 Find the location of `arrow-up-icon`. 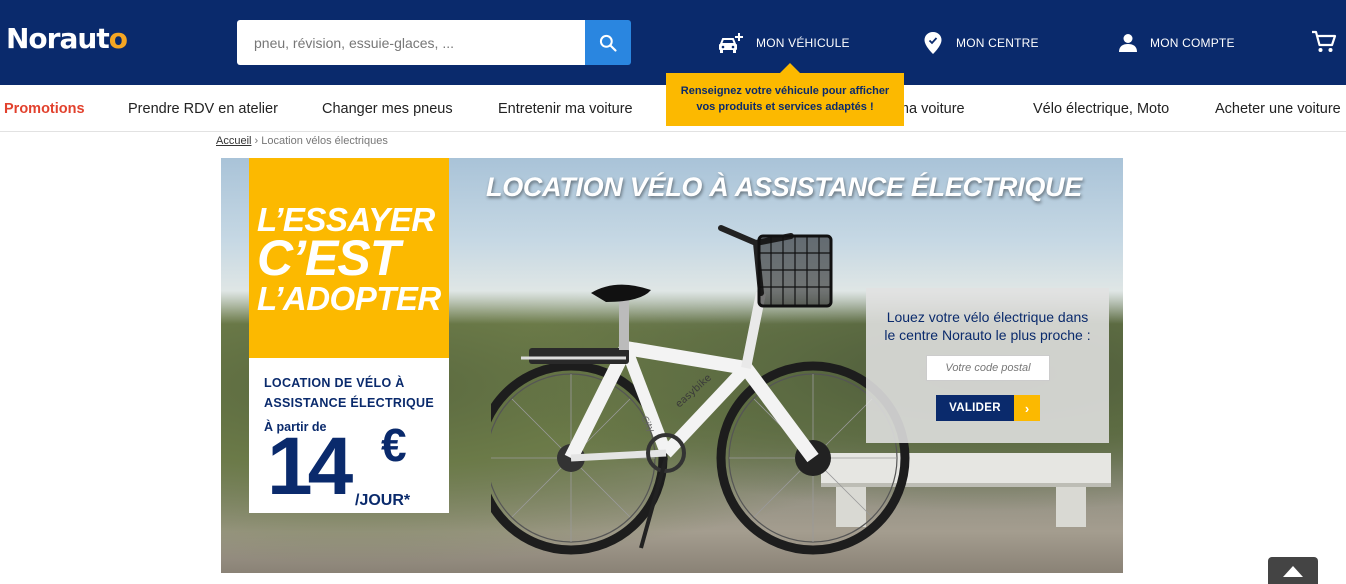

arrow-up-icon is located at coordinates (1293, 571).